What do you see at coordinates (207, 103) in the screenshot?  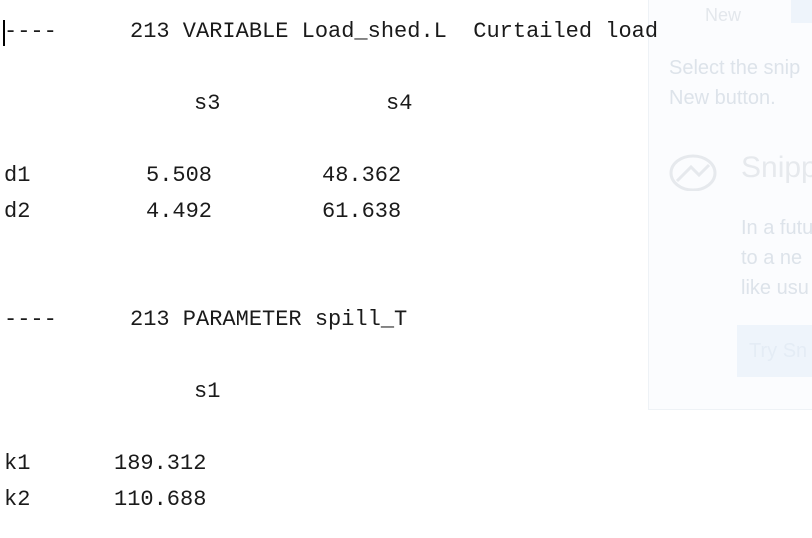 I see `block1-col-s3: s3` at bounding box center [207, 103].